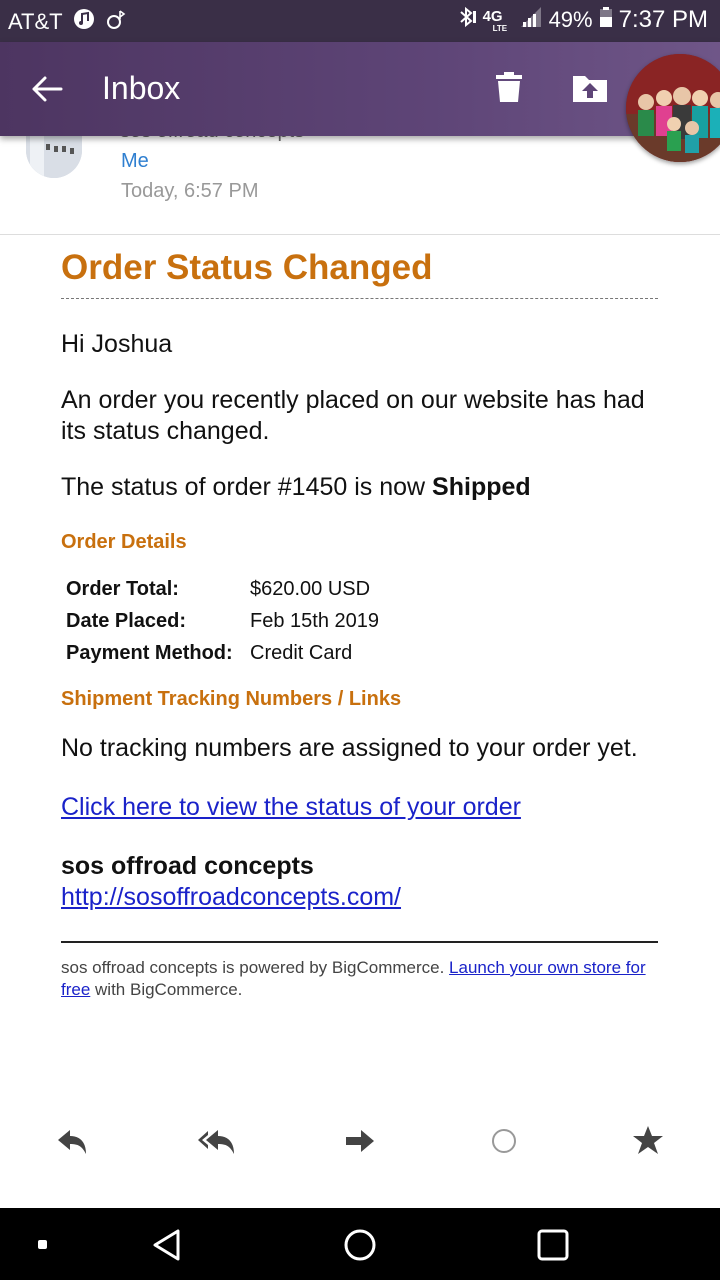 The width and height of the screenshot is (720, 1280). What do you see at coordinates (301, 653) in the screenshot?
I see `detail-value: Credit Card` at bounding box center [301, 653].